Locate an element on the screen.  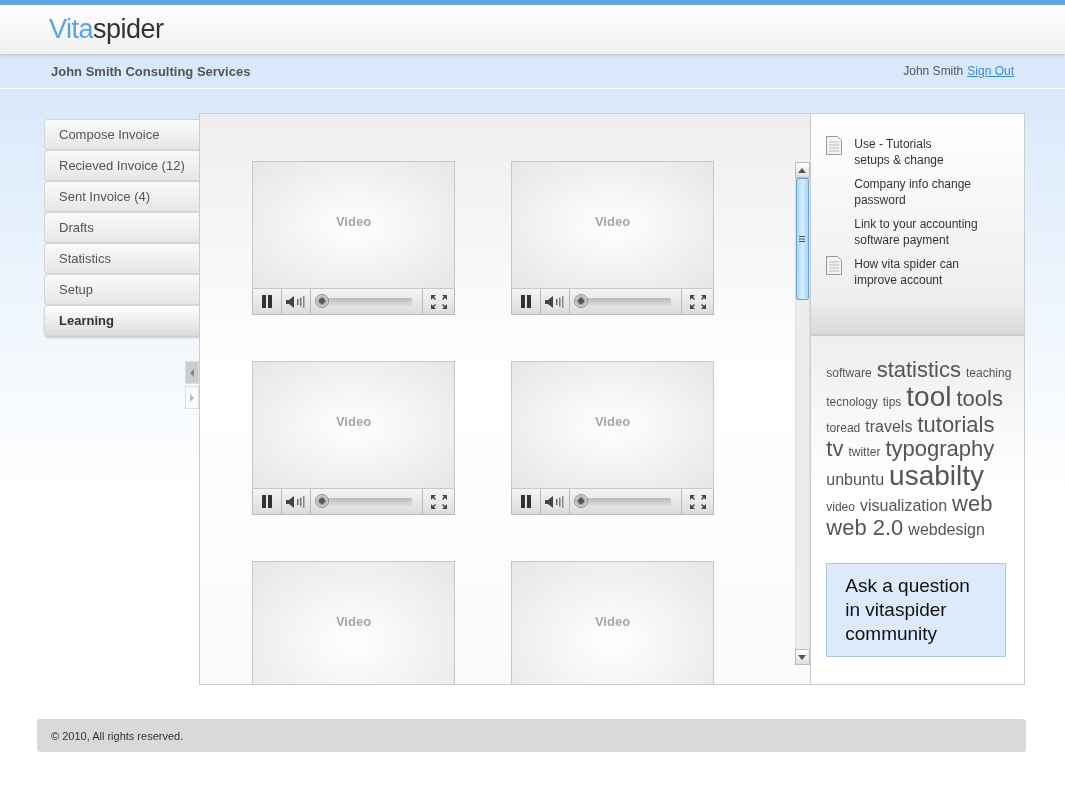
ask-question-box: Ask a question in vitaspider community is located at coordinates (916, 609).